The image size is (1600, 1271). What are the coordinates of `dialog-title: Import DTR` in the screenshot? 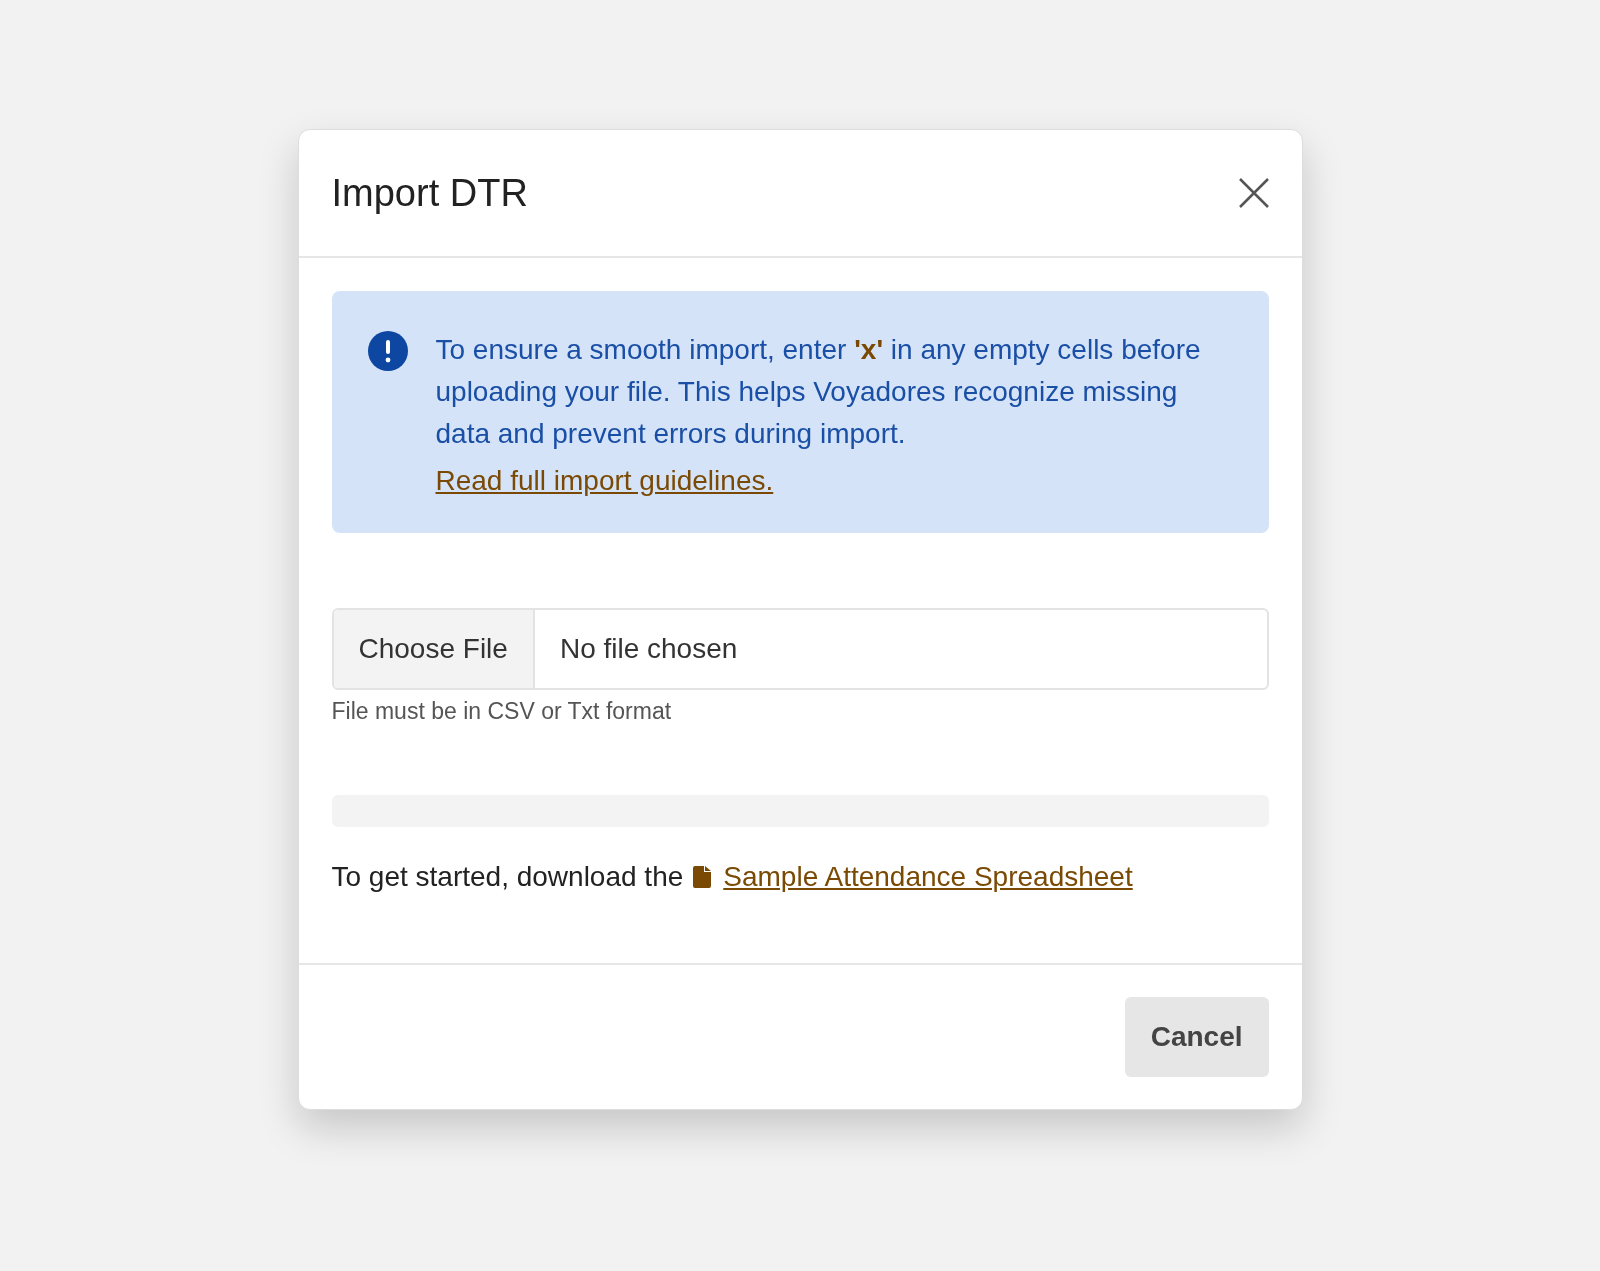 It's located at (429, 193).